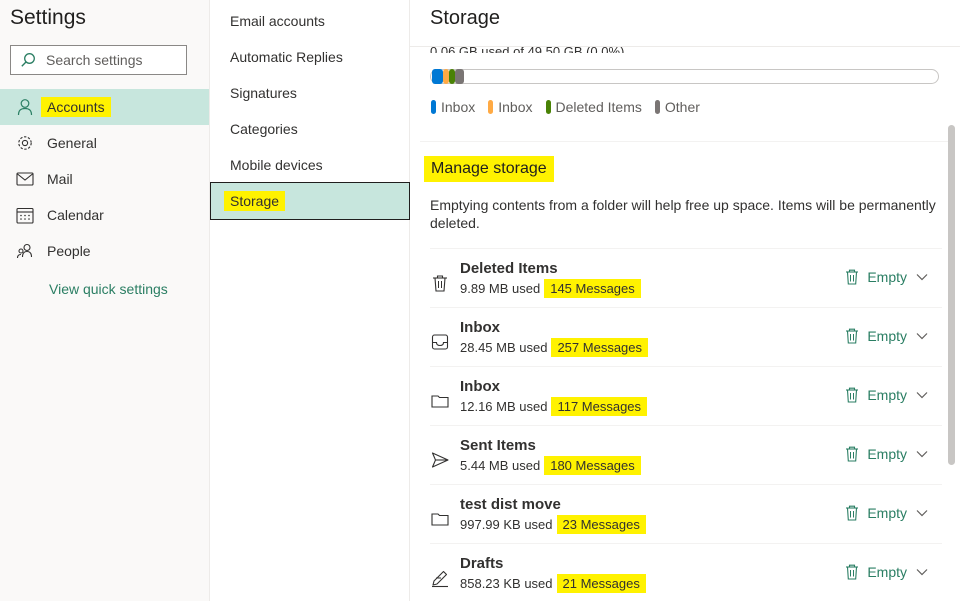 The image size is (960, 602). What do you see at coordinates (25, 179) in the screenshot?
I see `mail-icon` at bounding box center [25, 179].